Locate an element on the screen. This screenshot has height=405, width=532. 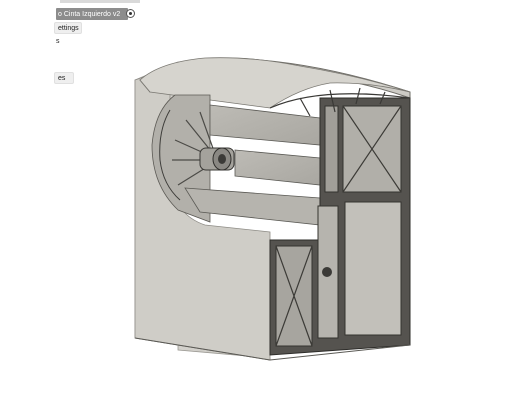
browser-row-views: s is located at coordinates (64, 41).